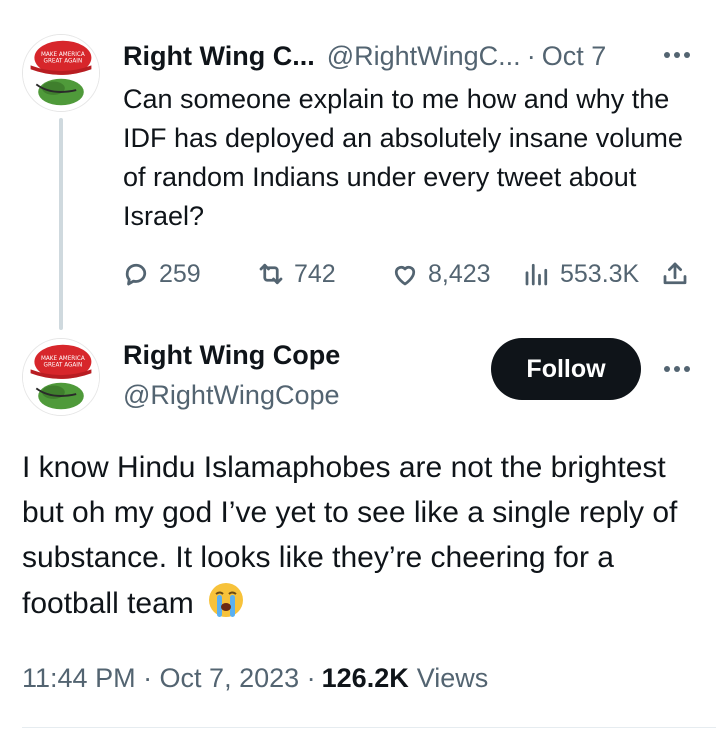 The height and width of the screenshot is (730, 716). I want to click on share-button, so click(675, 274).